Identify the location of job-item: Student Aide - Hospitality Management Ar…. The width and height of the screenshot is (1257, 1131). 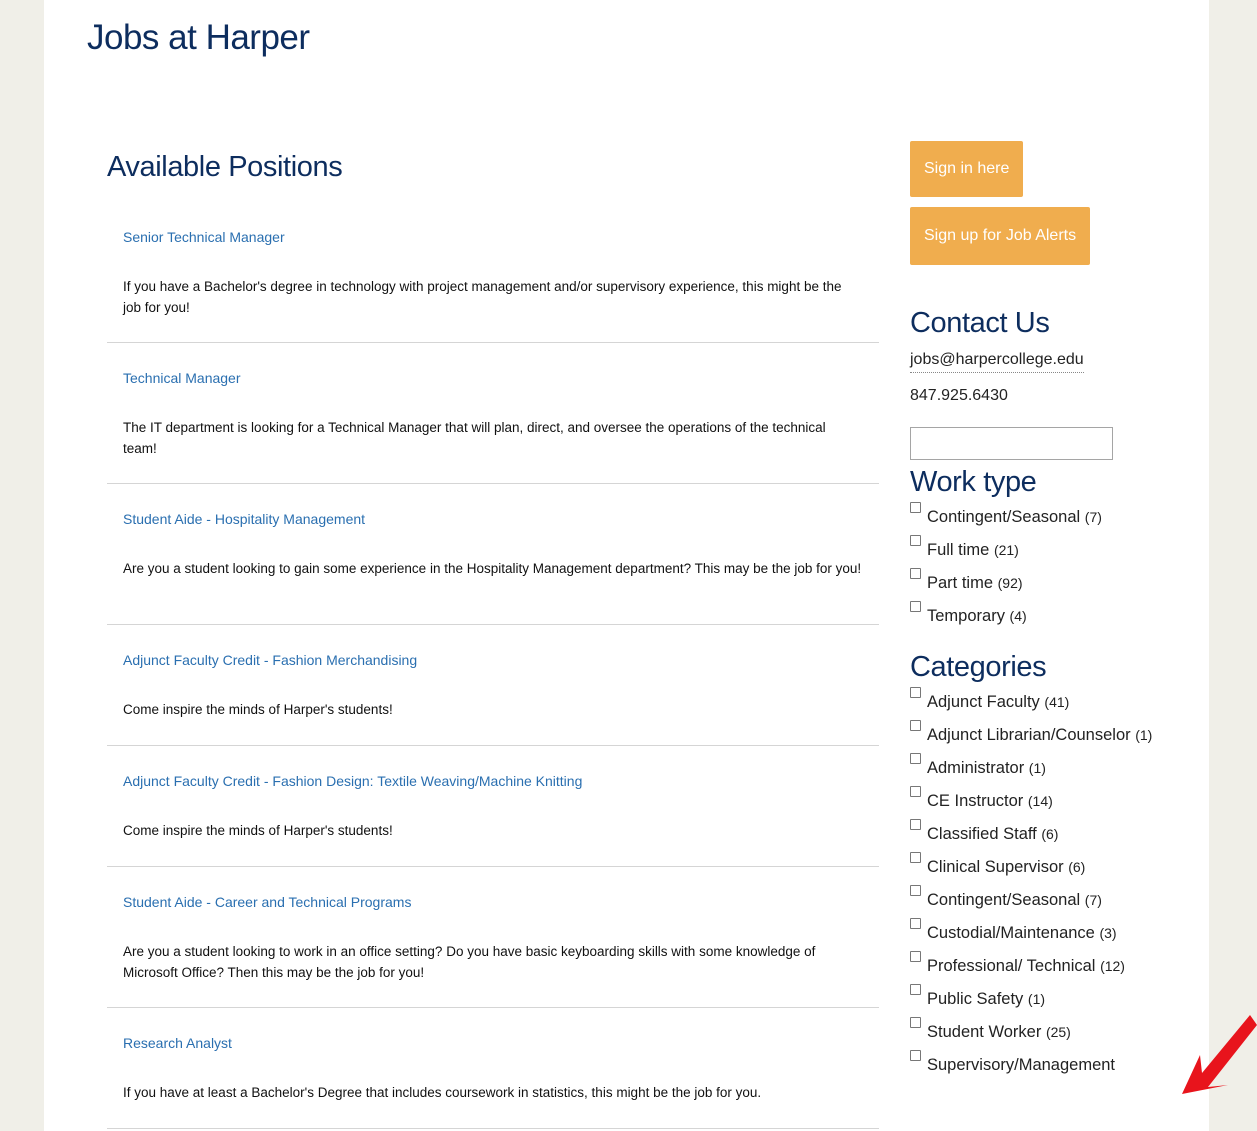
(493, 554).